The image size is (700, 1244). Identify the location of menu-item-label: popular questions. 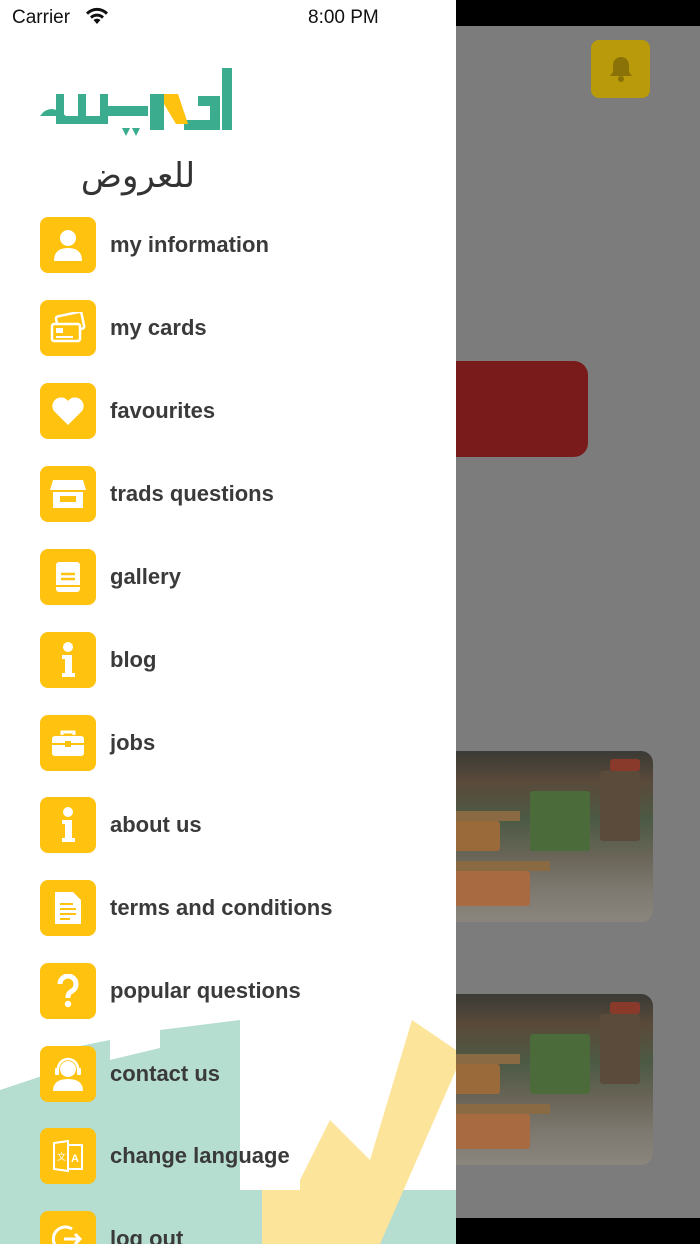
(205, 990).